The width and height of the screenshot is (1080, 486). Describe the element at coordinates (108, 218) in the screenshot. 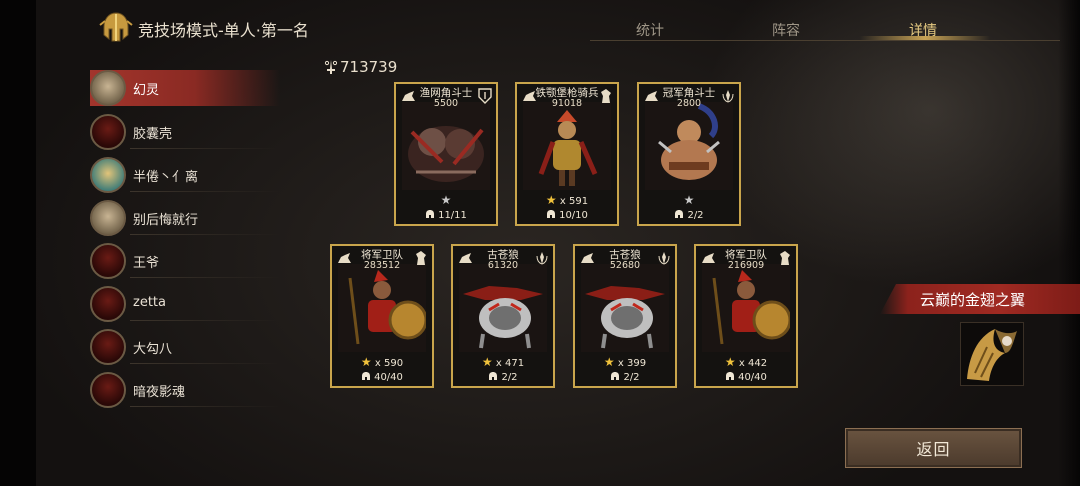

I see `knight-portrait-icon` at that location.